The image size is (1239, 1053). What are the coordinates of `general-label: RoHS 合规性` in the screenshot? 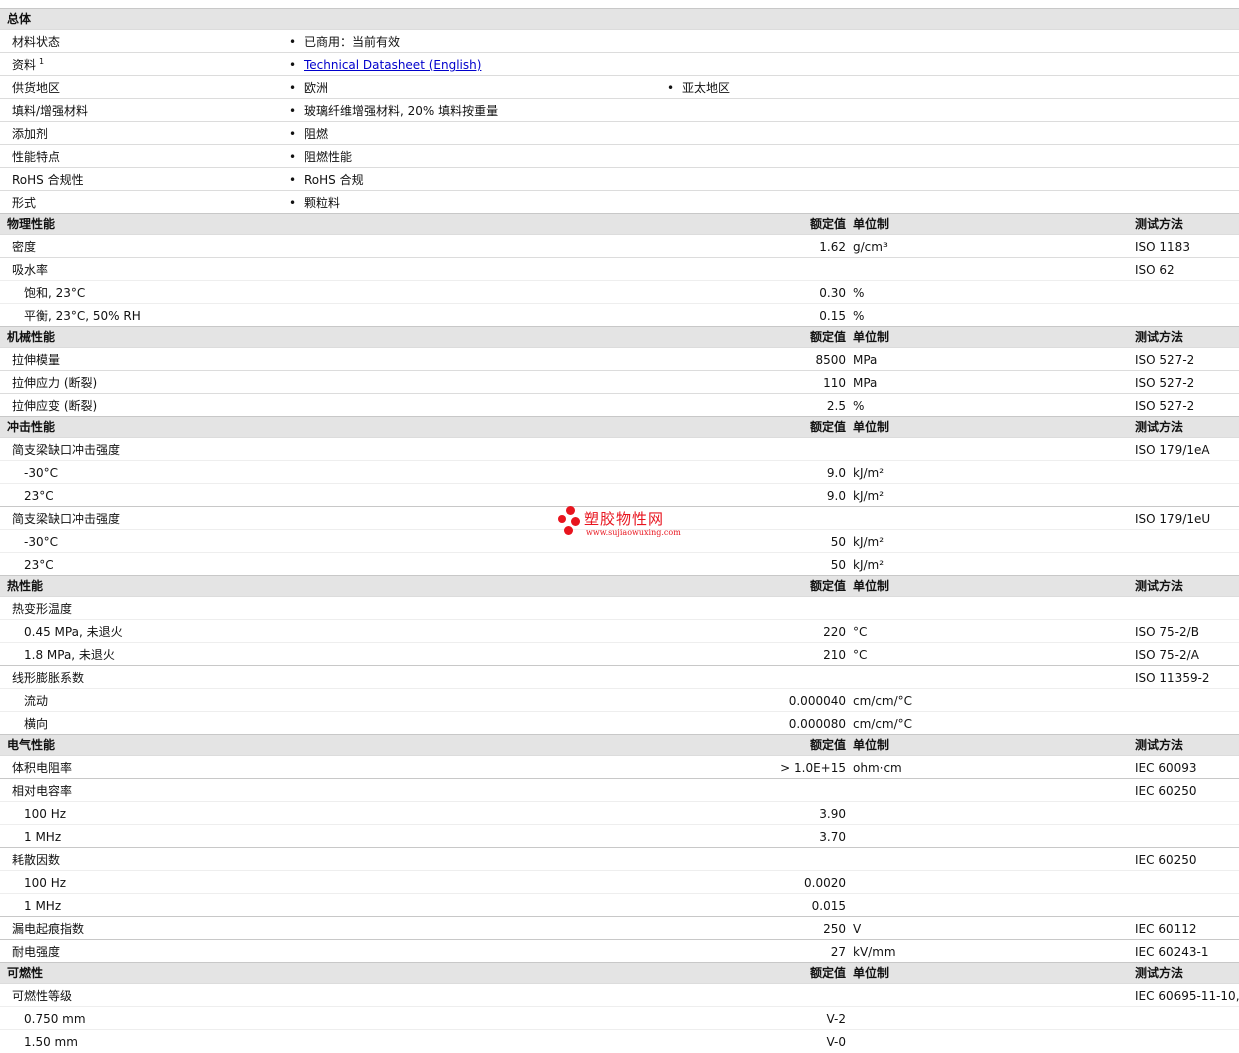 It's located at (48, 180).